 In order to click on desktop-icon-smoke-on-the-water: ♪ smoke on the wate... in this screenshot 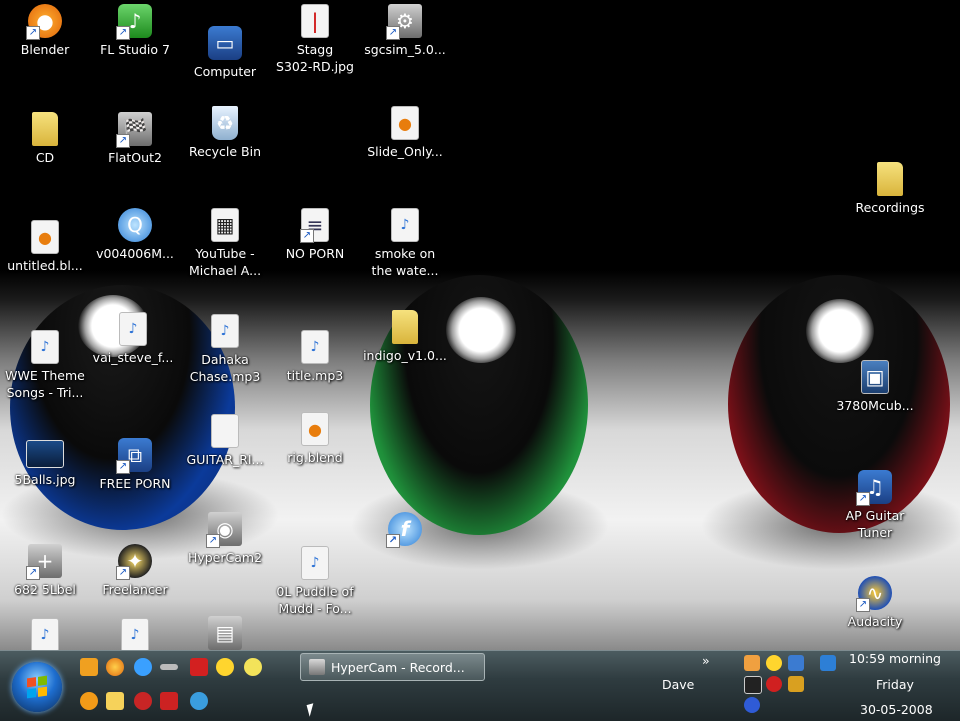, I will do `click(405, 243)`.